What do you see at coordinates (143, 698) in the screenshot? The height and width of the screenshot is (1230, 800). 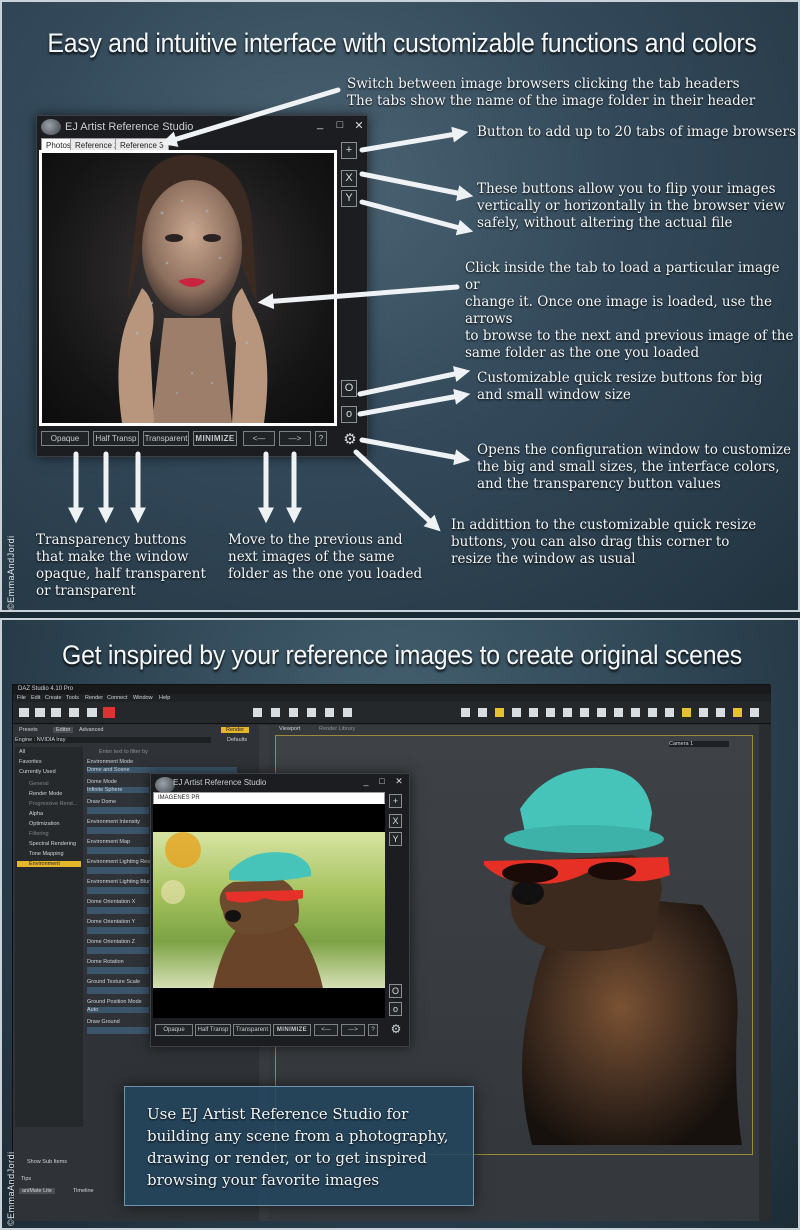 I see `menu-window: Window` at bounding box center [143, 698].